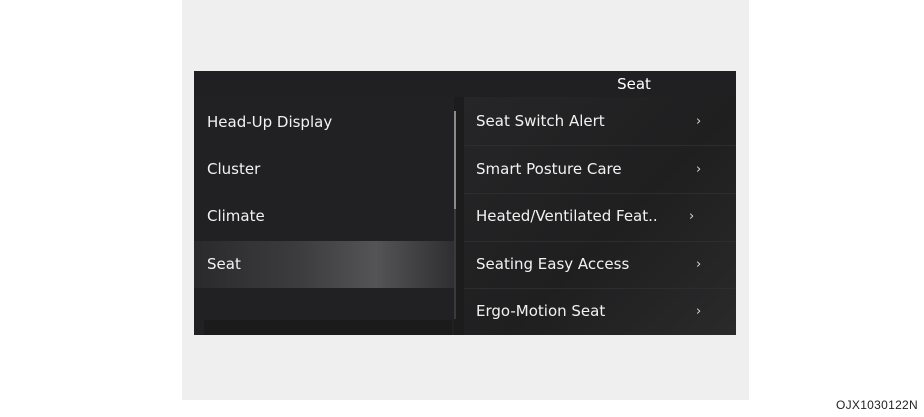 The image size is (924, 417). I want to click on right-menu-item-ergo-motion-seat: Ergo-Motion Seat ›, so click(600, 311).